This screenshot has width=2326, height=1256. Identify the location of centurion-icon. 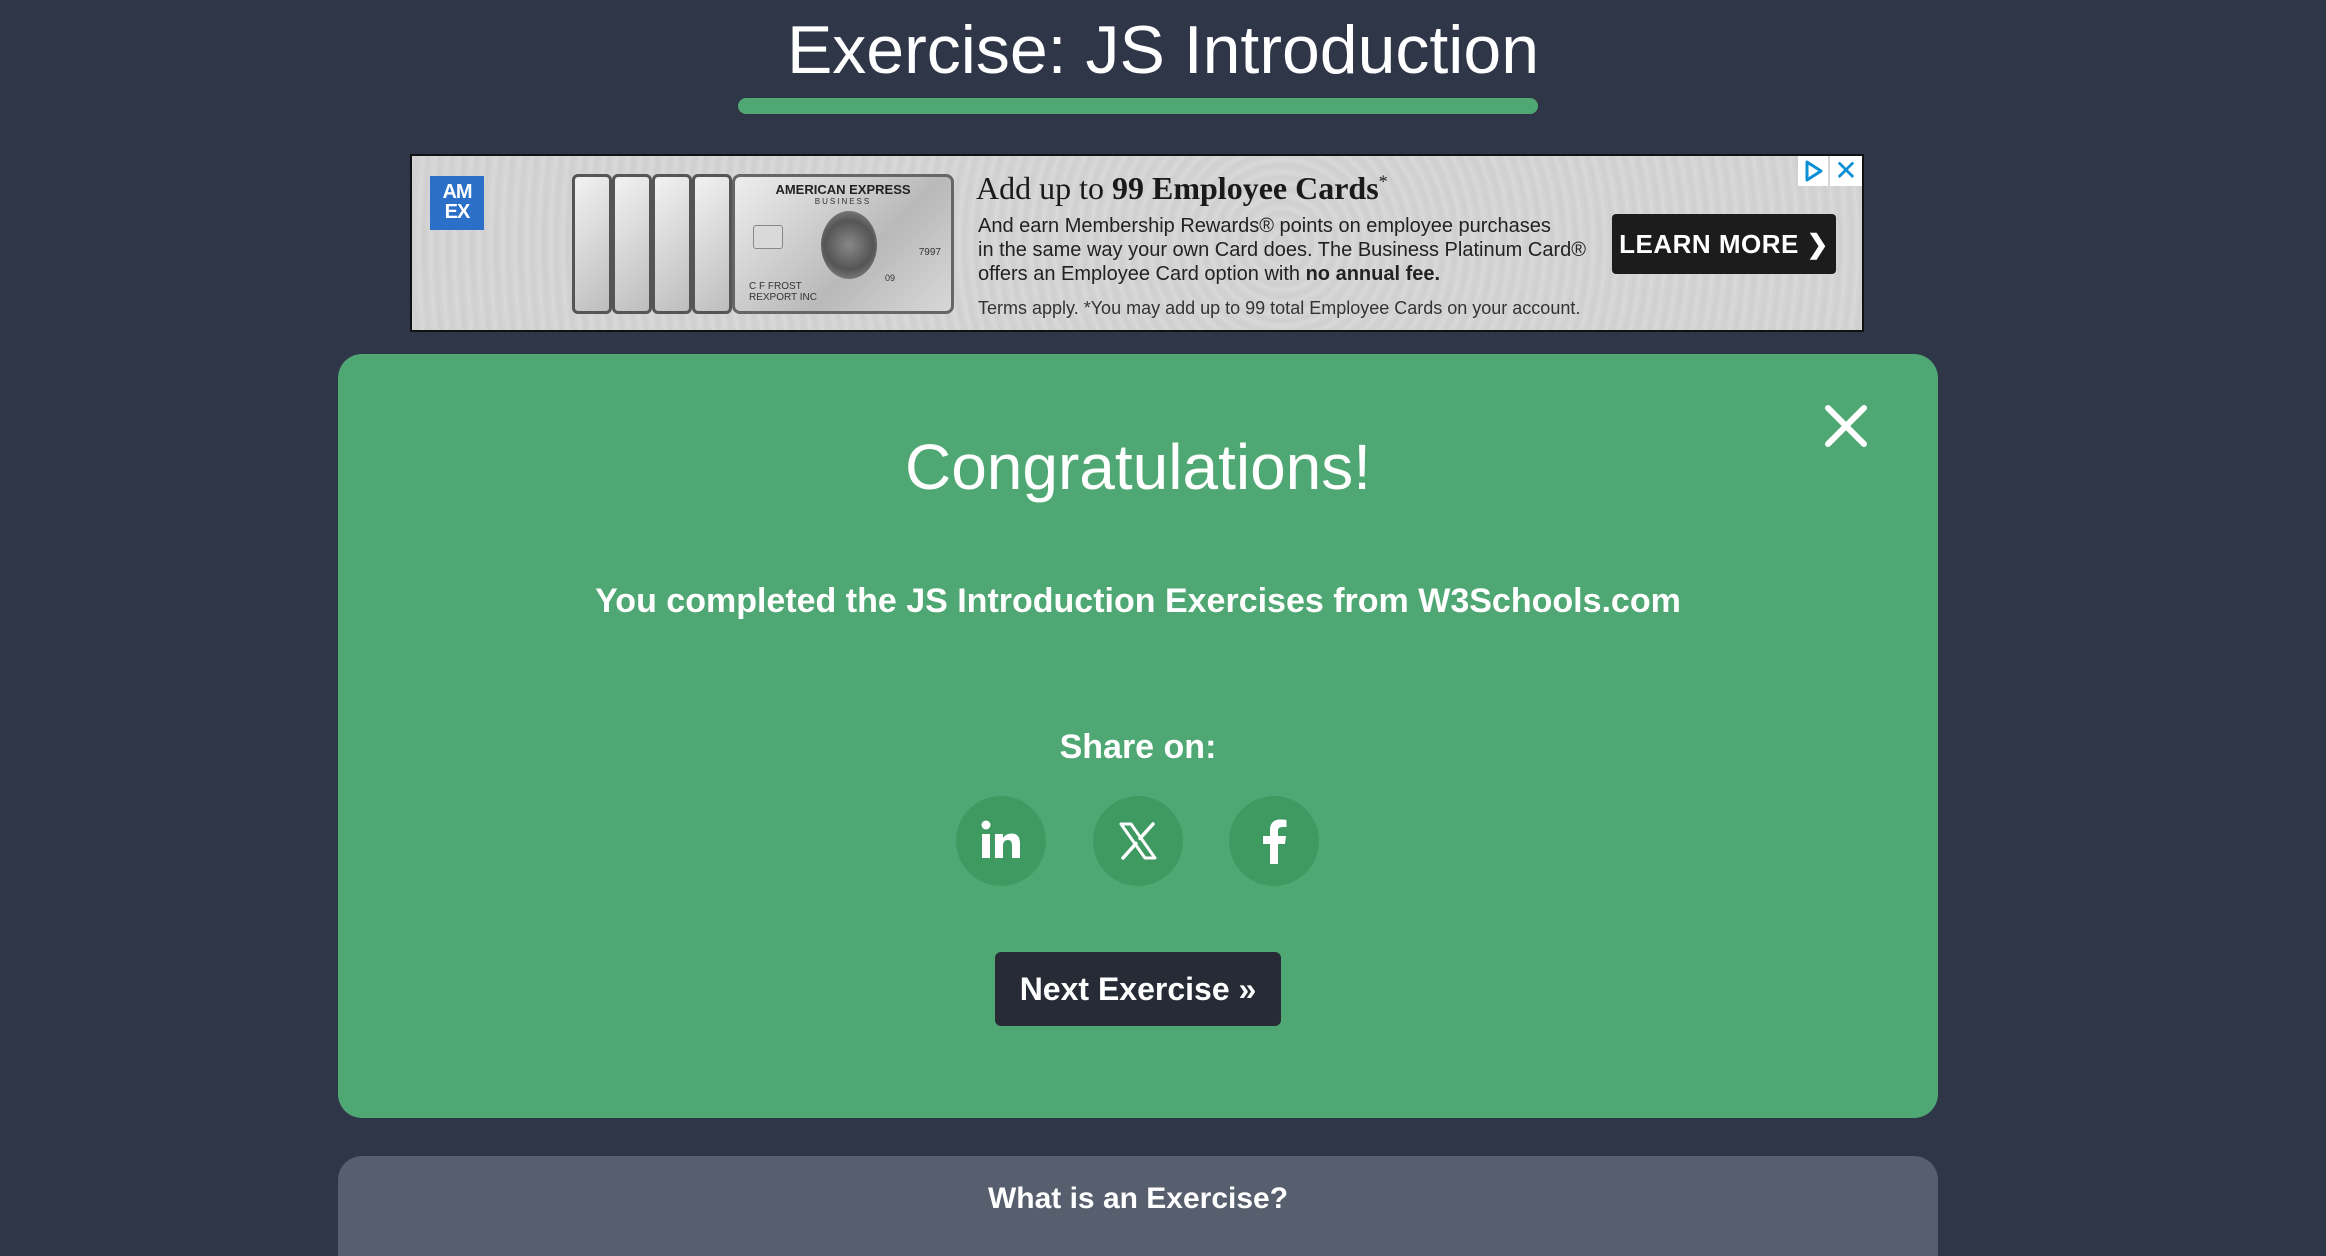
(849, 245).